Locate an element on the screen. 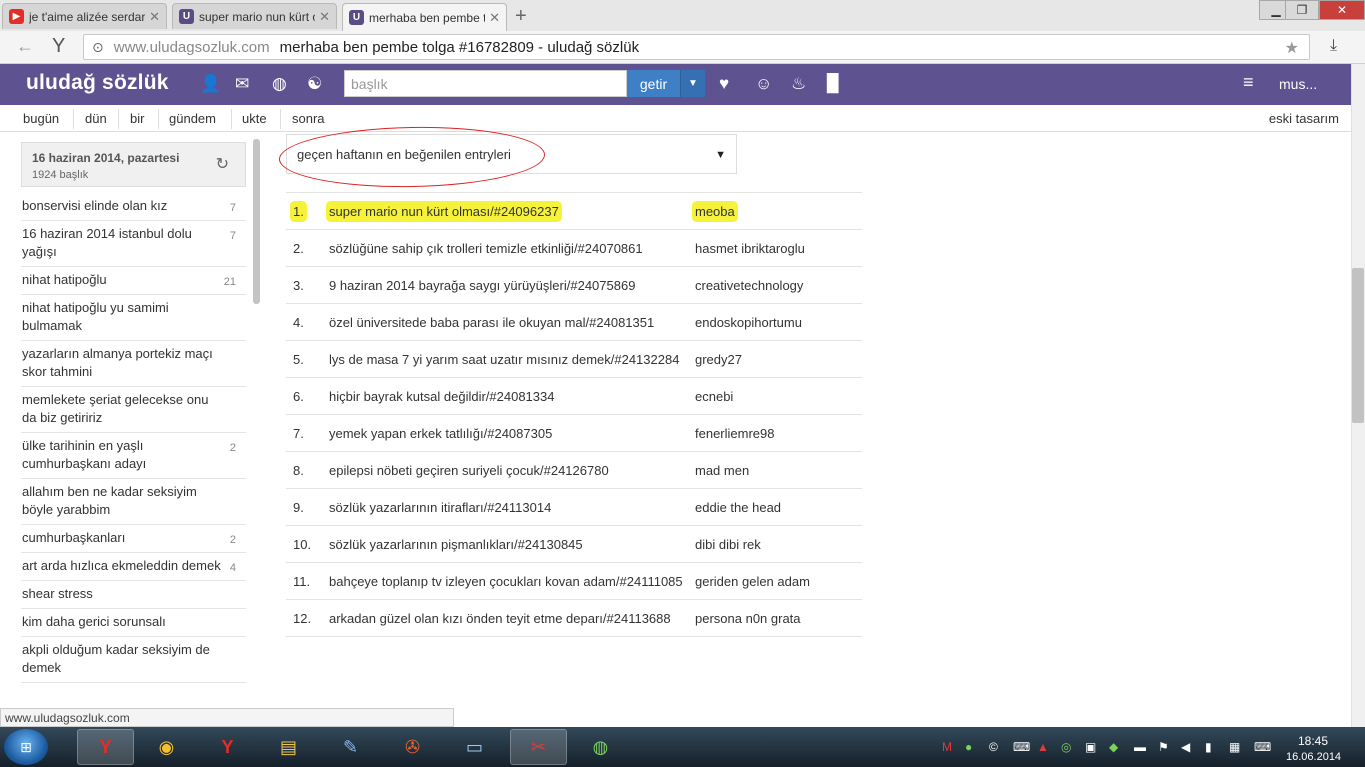  list-item: akpli olduğum kadar seksiyim de demek is located at coordinates (133, 660).